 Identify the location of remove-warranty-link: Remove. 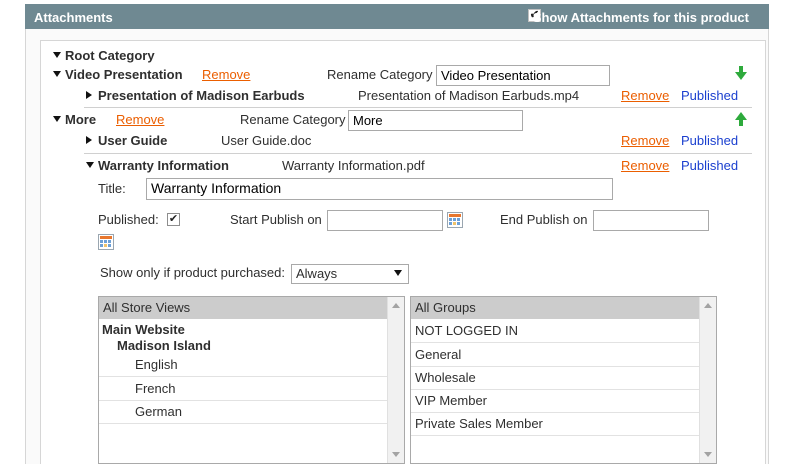
(645, 165).